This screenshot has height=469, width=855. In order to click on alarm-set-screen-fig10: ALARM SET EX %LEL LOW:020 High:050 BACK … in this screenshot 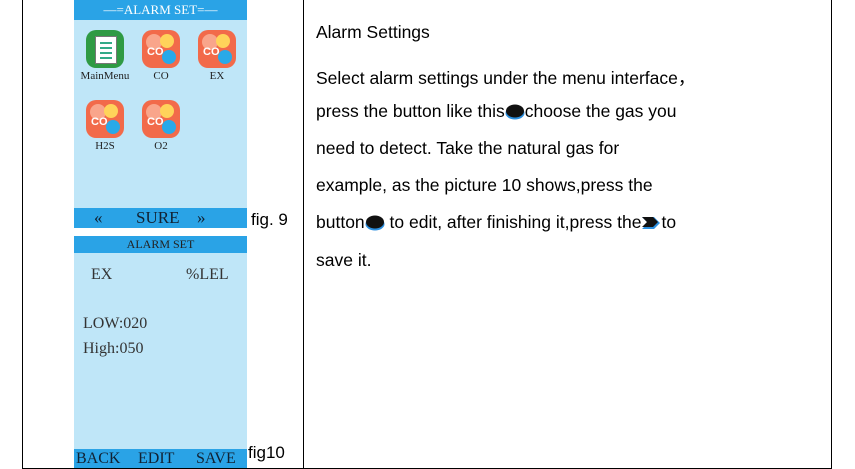, I will do `click(160, 352)`.